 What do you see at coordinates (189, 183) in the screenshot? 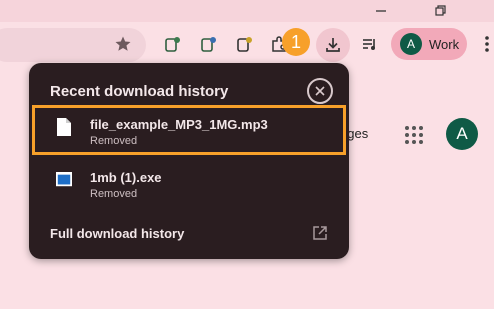
I see `download-item: 1mb (1).exe Removed` at bounding box center [189, 183].